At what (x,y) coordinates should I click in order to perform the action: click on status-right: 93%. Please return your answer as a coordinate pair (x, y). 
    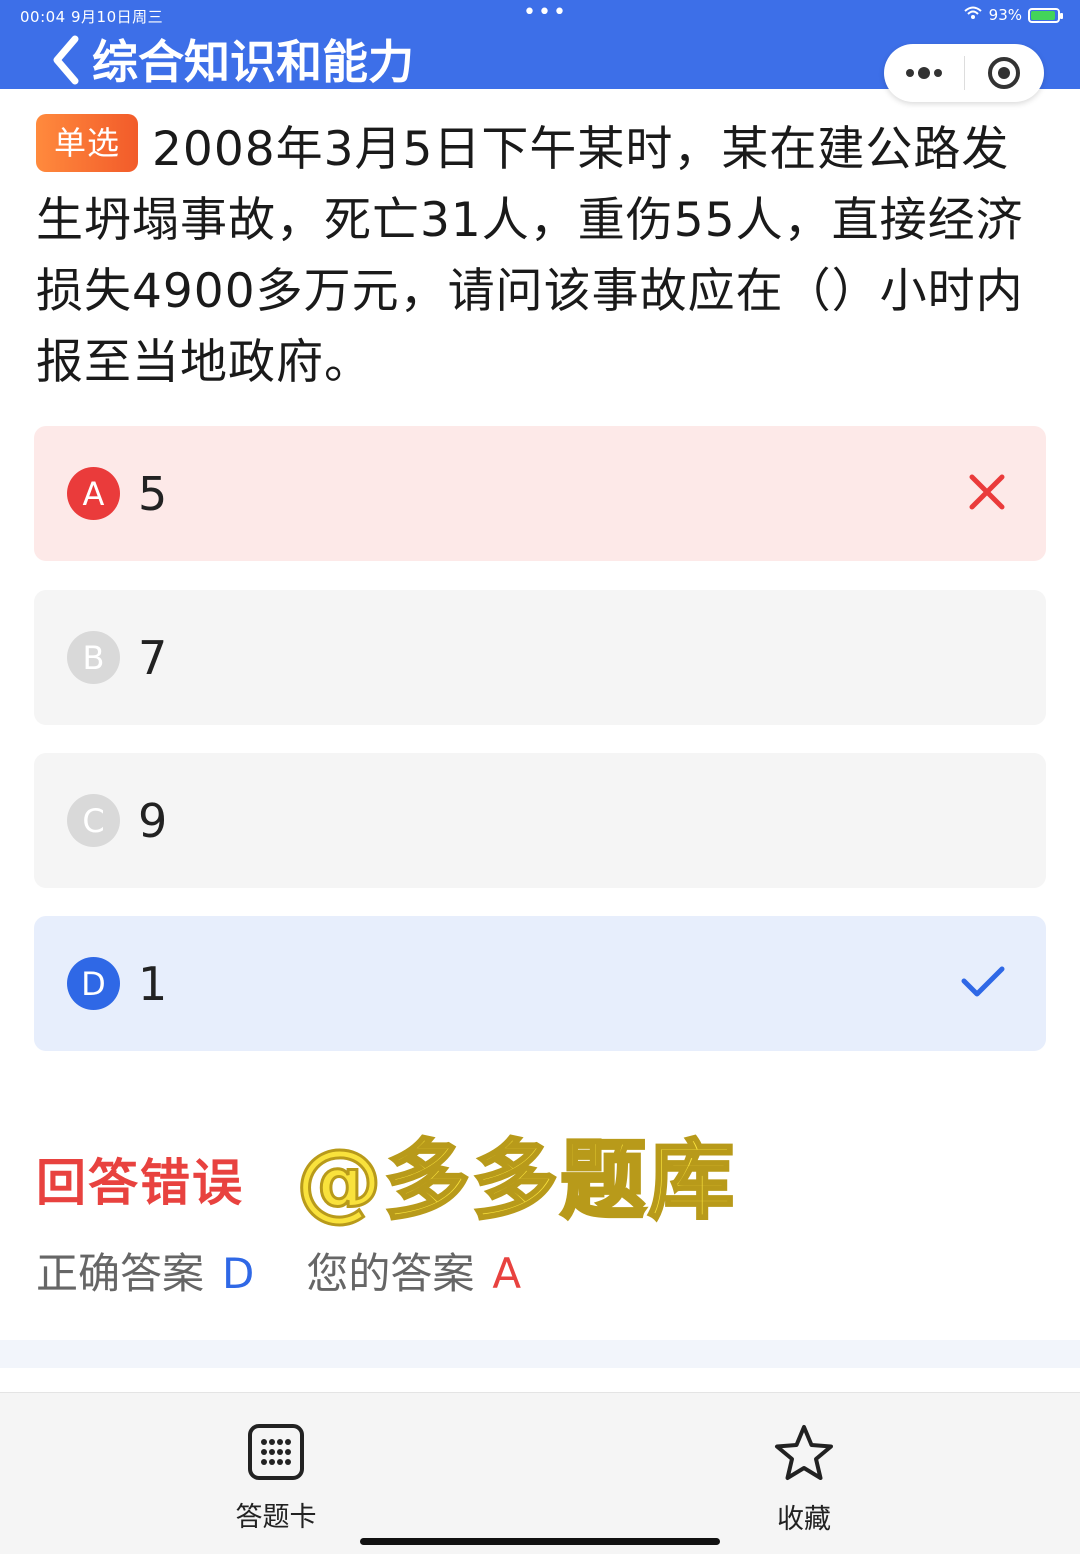
    Looking at the image, I should click on (1013, 15).